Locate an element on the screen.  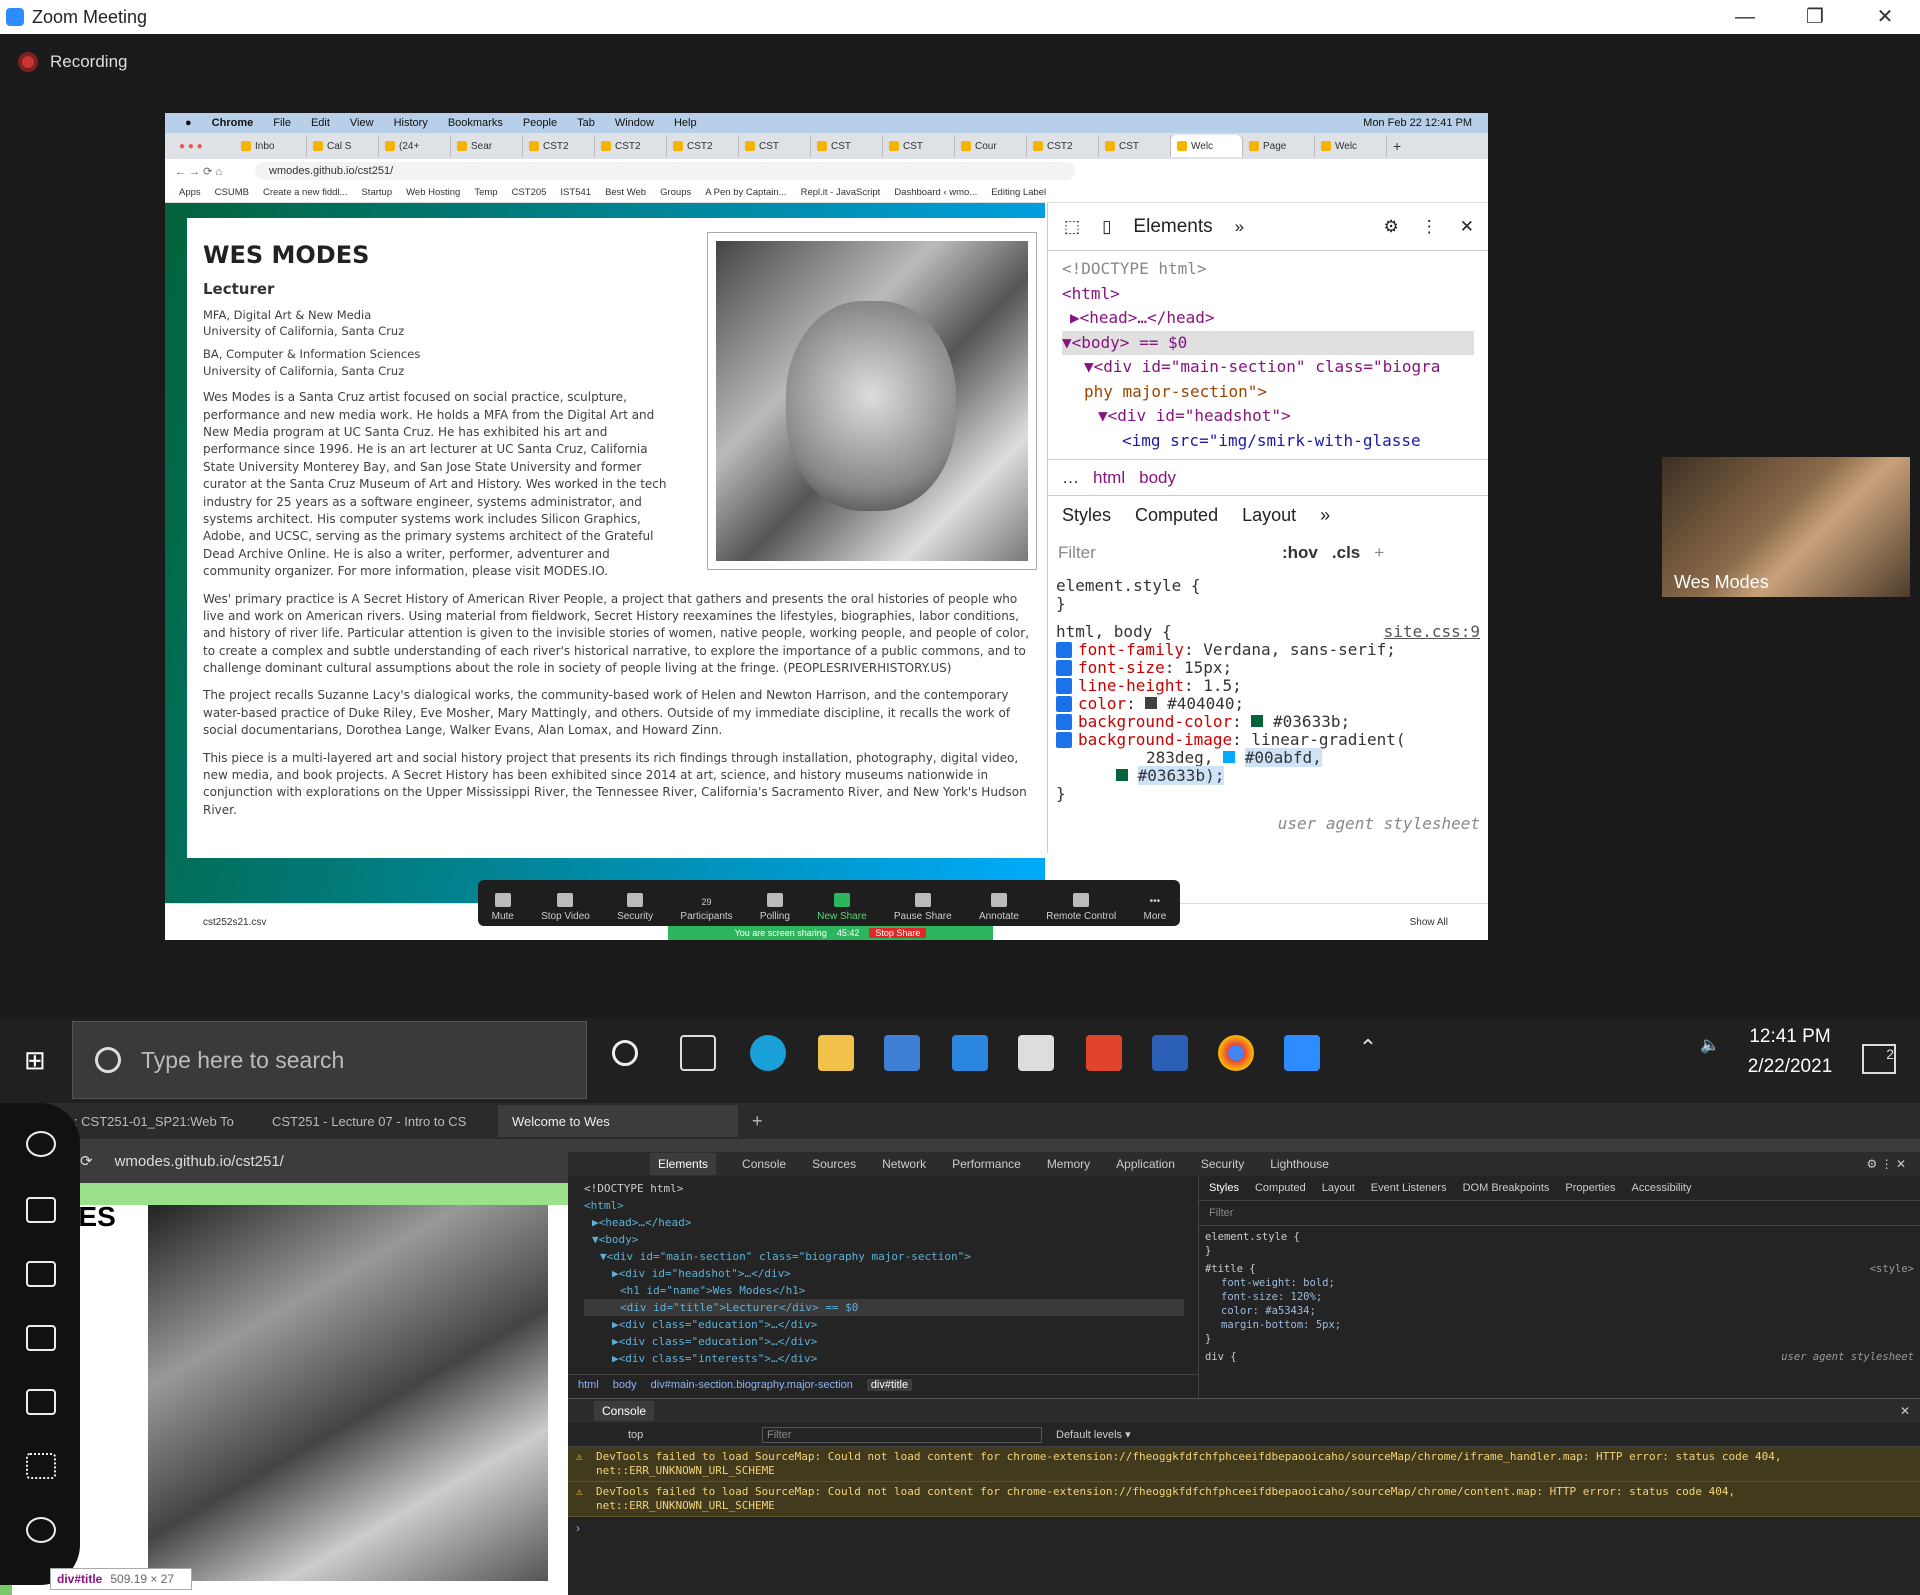
volume-icon: 🔈 is located at coordinates (1710, 1053).